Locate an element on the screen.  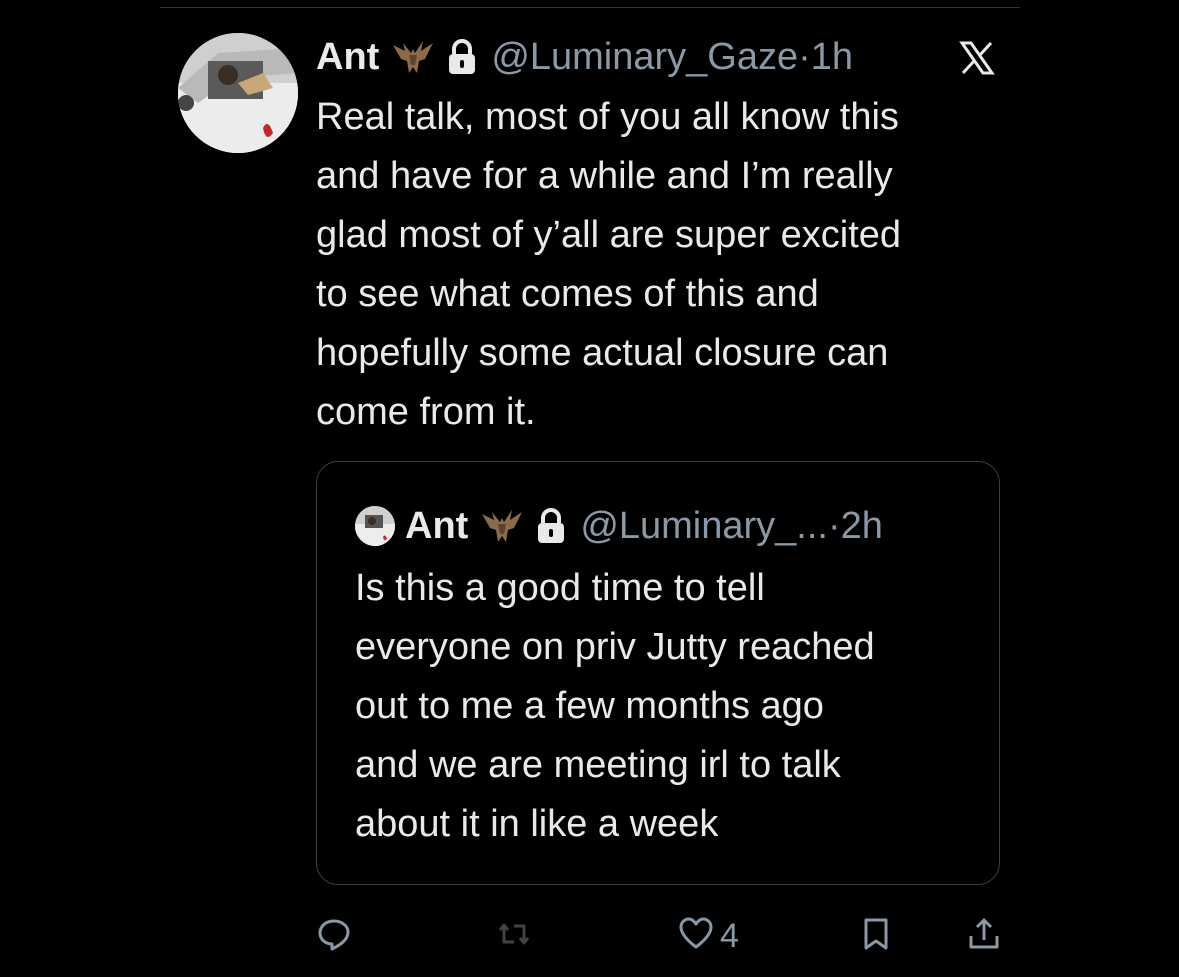
heart-icon is located at coordinates (696, 936).